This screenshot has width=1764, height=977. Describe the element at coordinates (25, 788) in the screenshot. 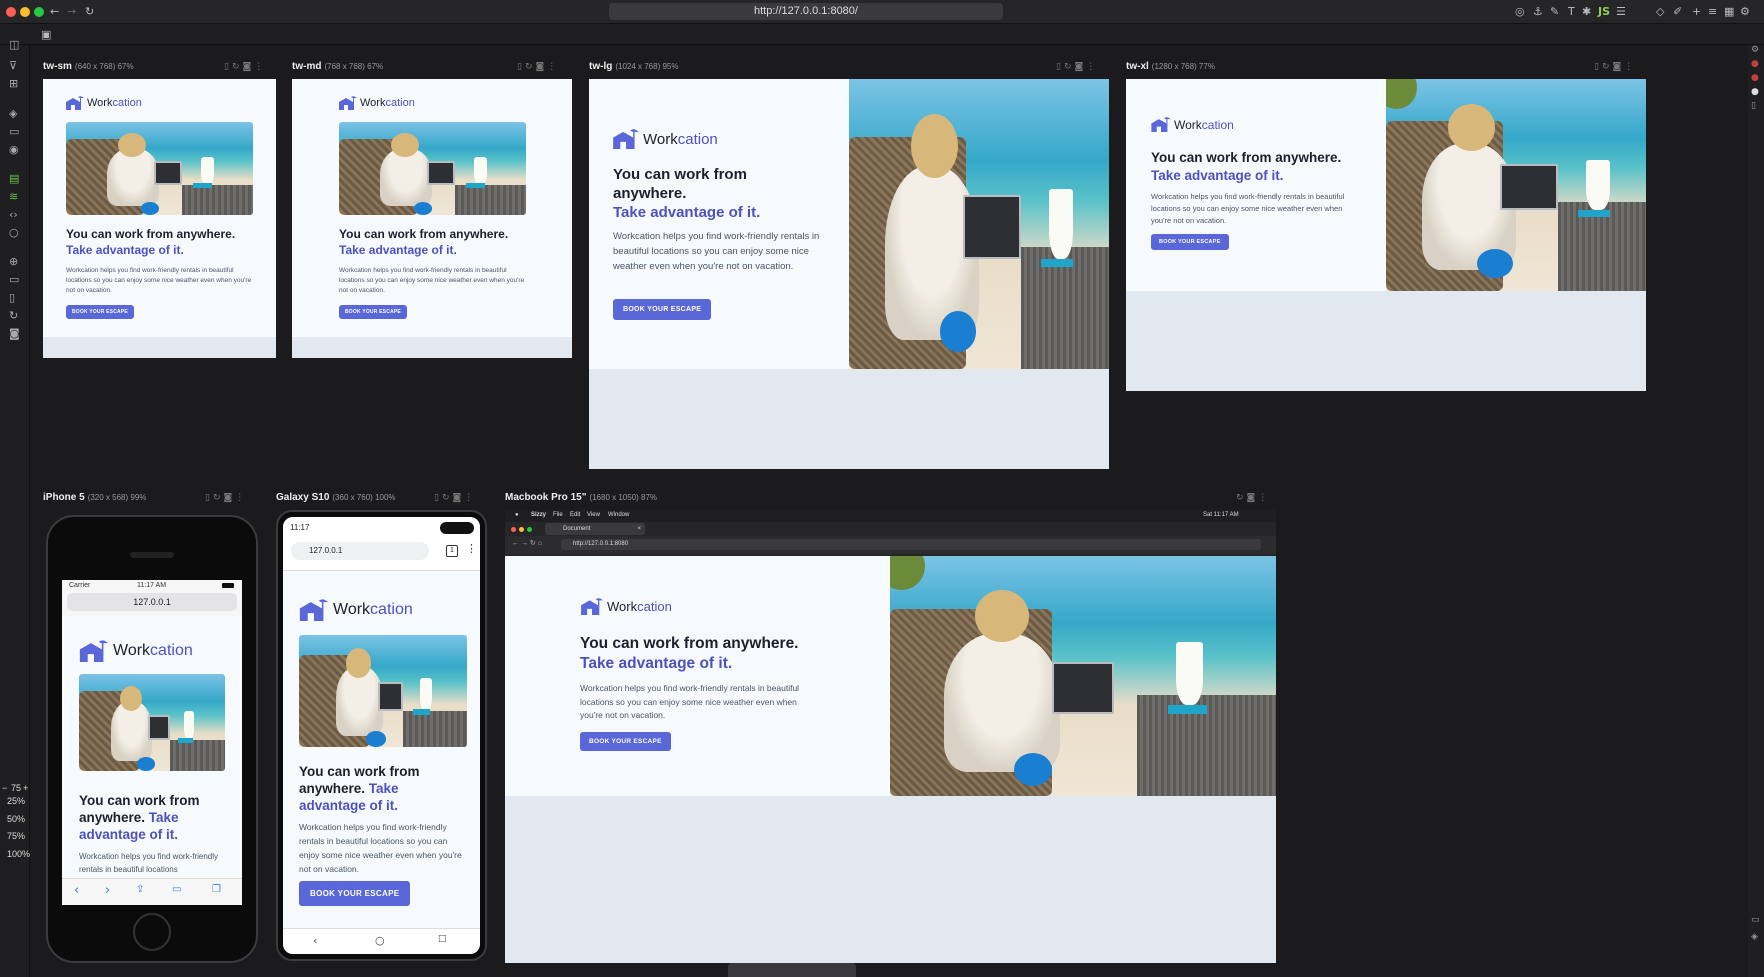

I see `zoom-plus: +` at that location.